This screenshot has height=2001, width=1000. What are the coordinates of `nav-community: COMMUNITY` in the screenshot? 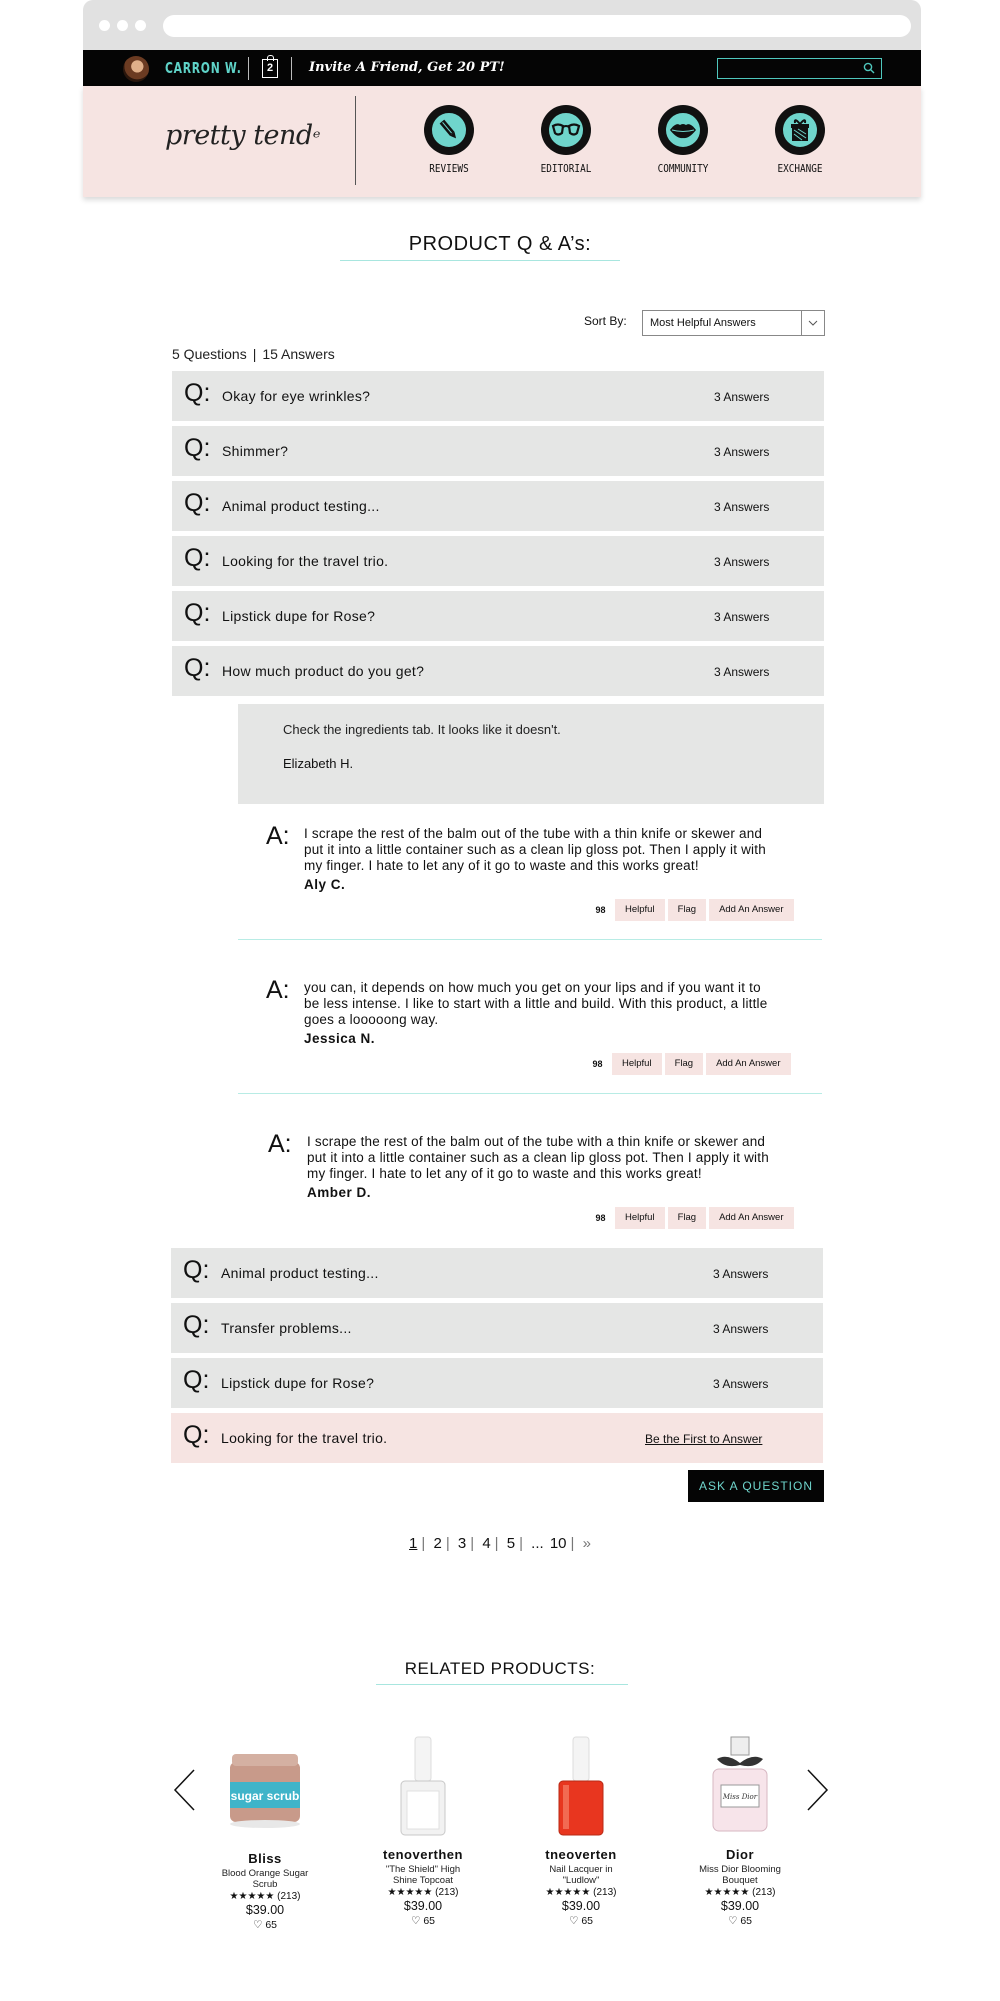 It's located at (683, 140).